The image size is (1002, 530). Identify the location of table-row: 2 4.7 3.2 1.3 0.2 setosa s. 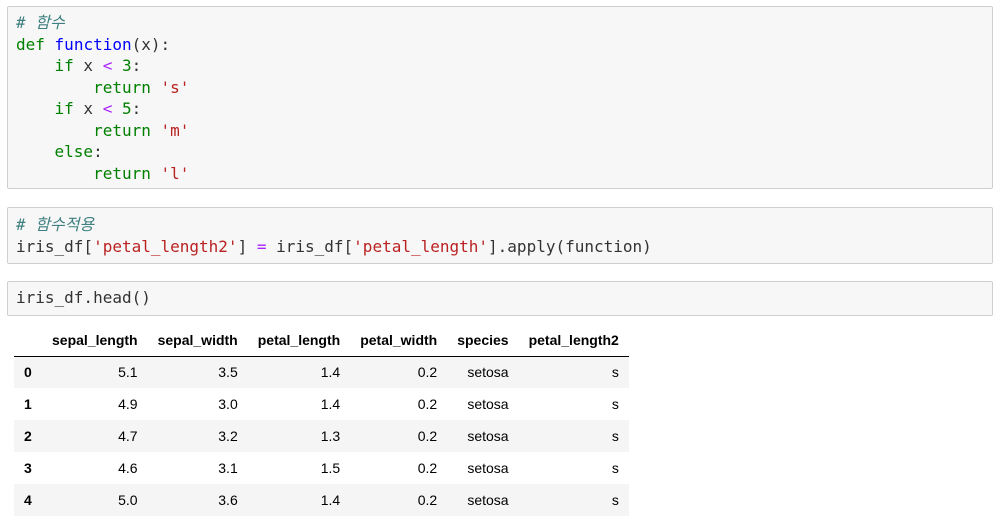
(321, 436).